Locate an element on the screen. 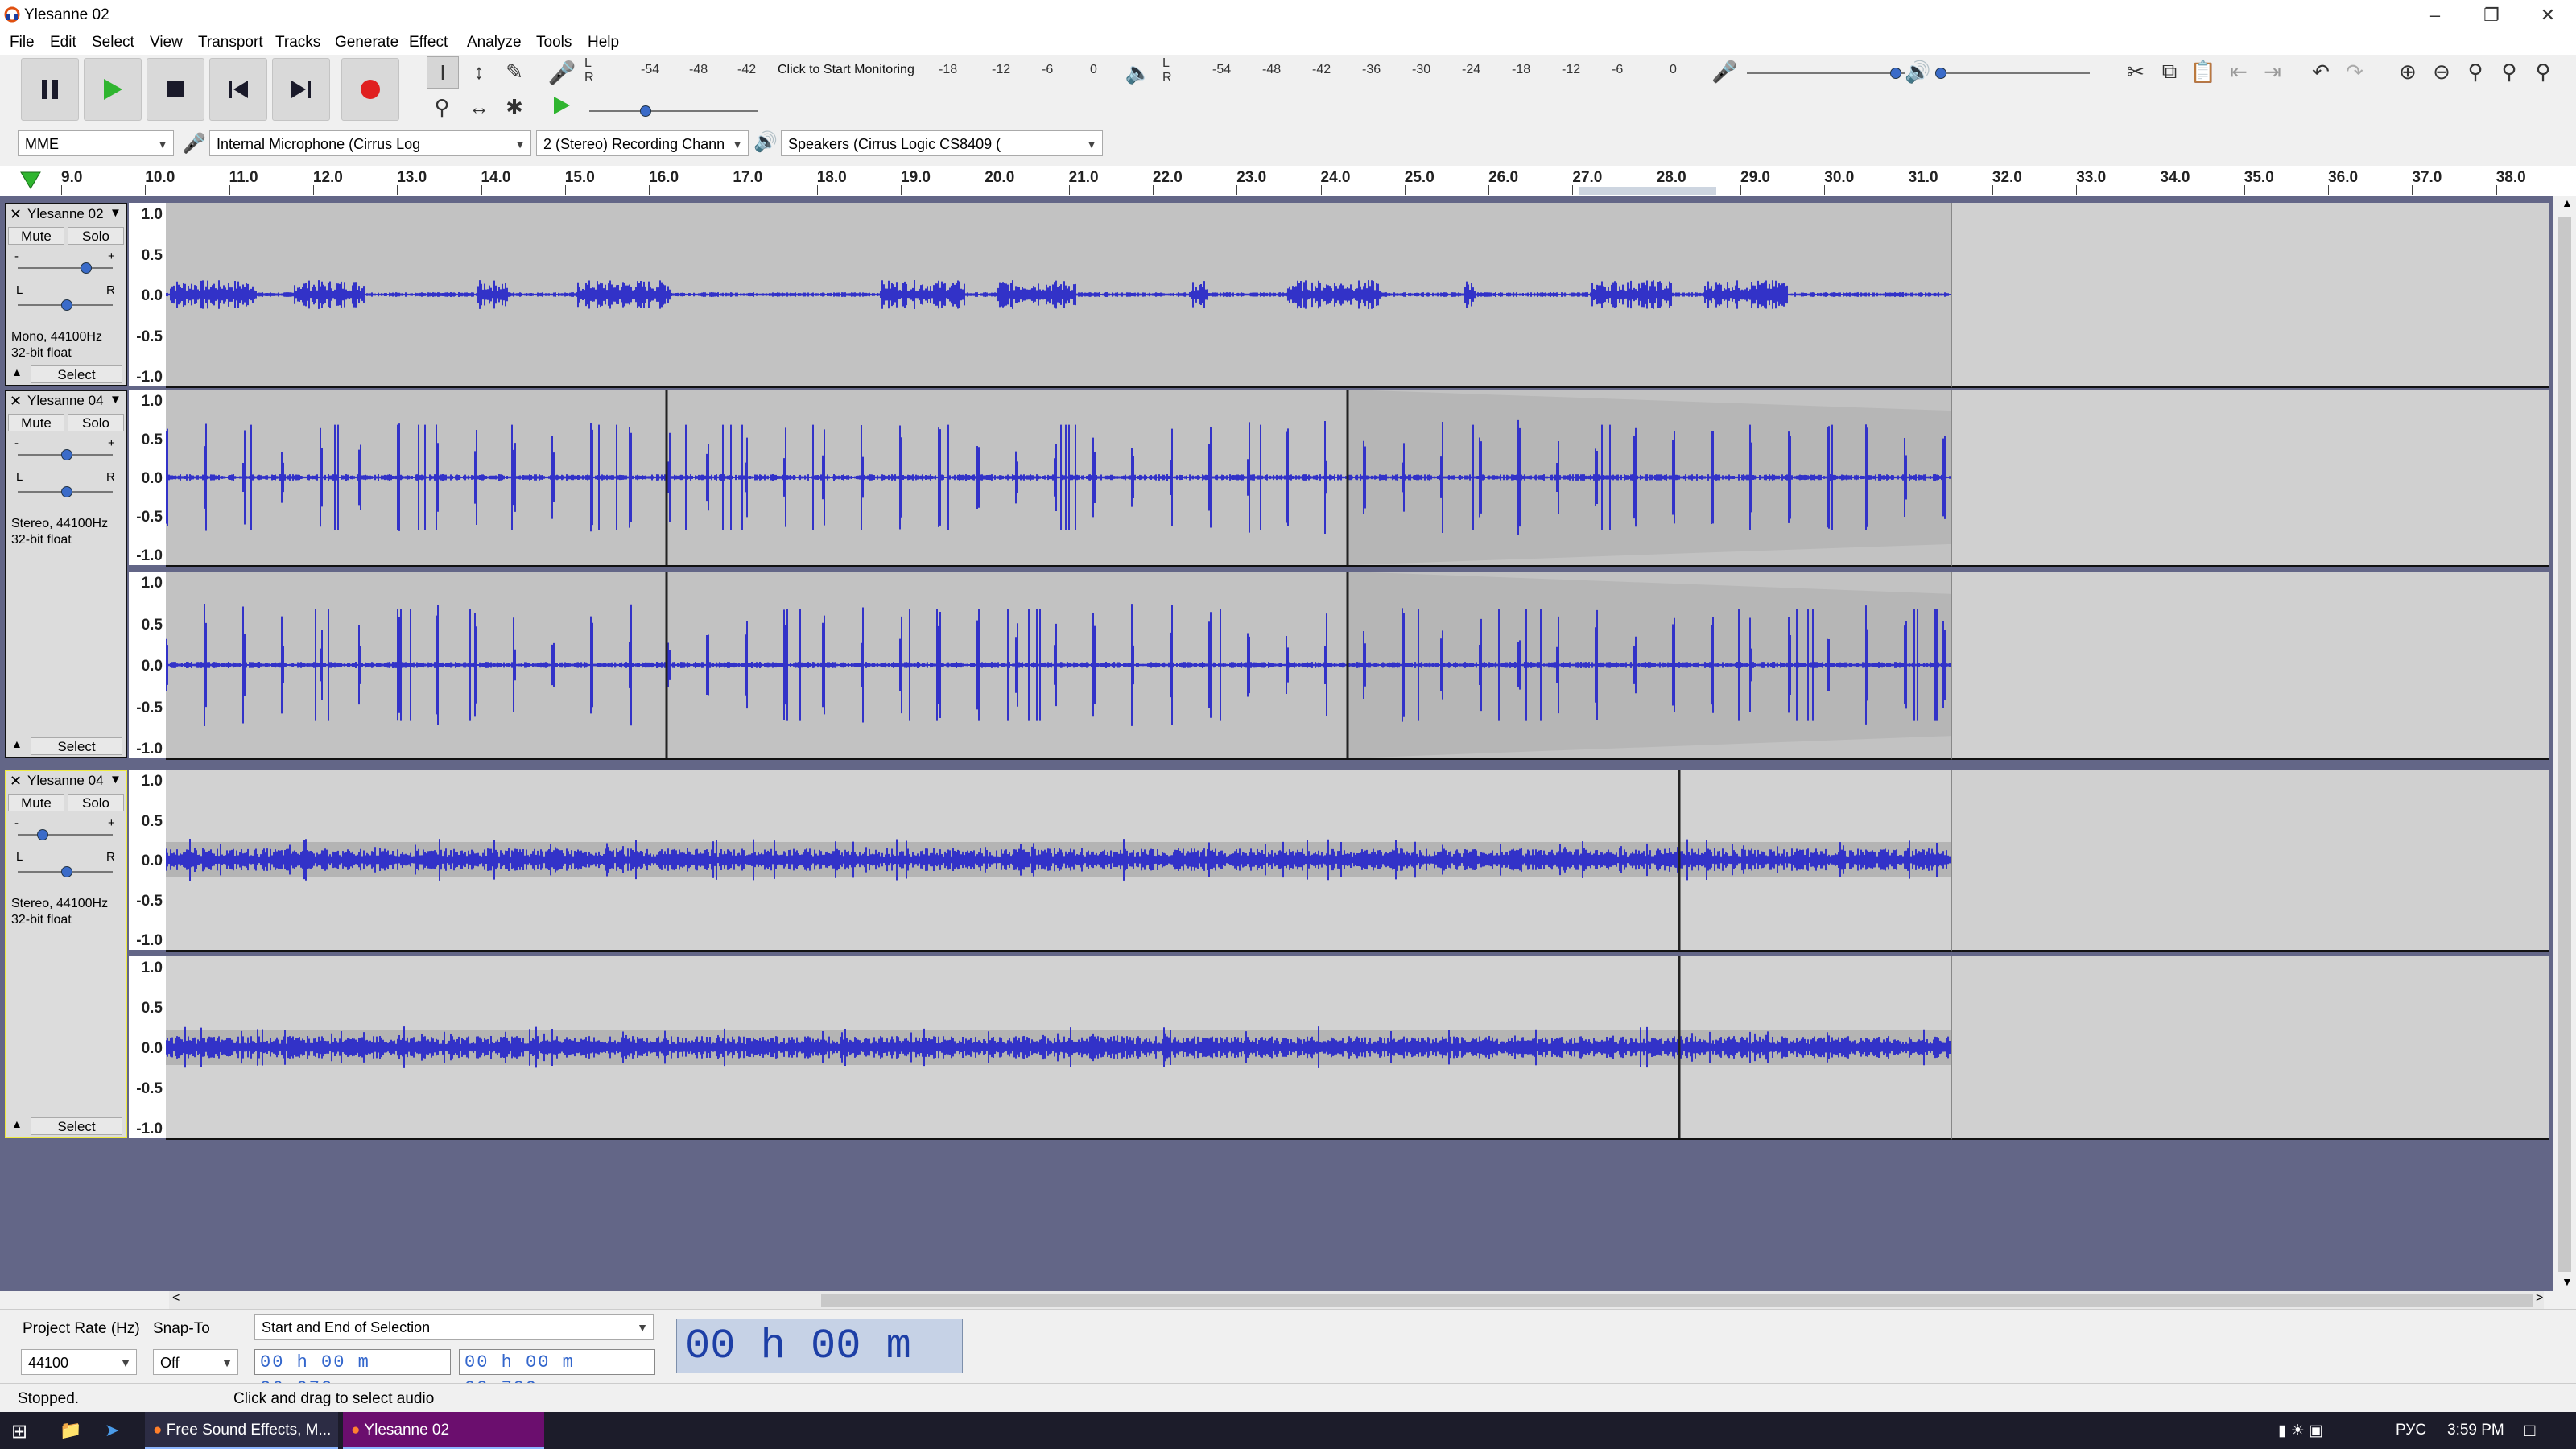 The width and height of the screenshot is (2576, 1449). horizontal-scroll-thumb is located at coordinates (1677, 1300).